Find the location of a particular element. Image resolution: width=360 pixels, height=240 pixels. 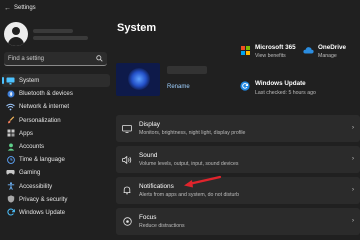

quick-link-subtitle: View benefits is located at coordinates (270, 56).